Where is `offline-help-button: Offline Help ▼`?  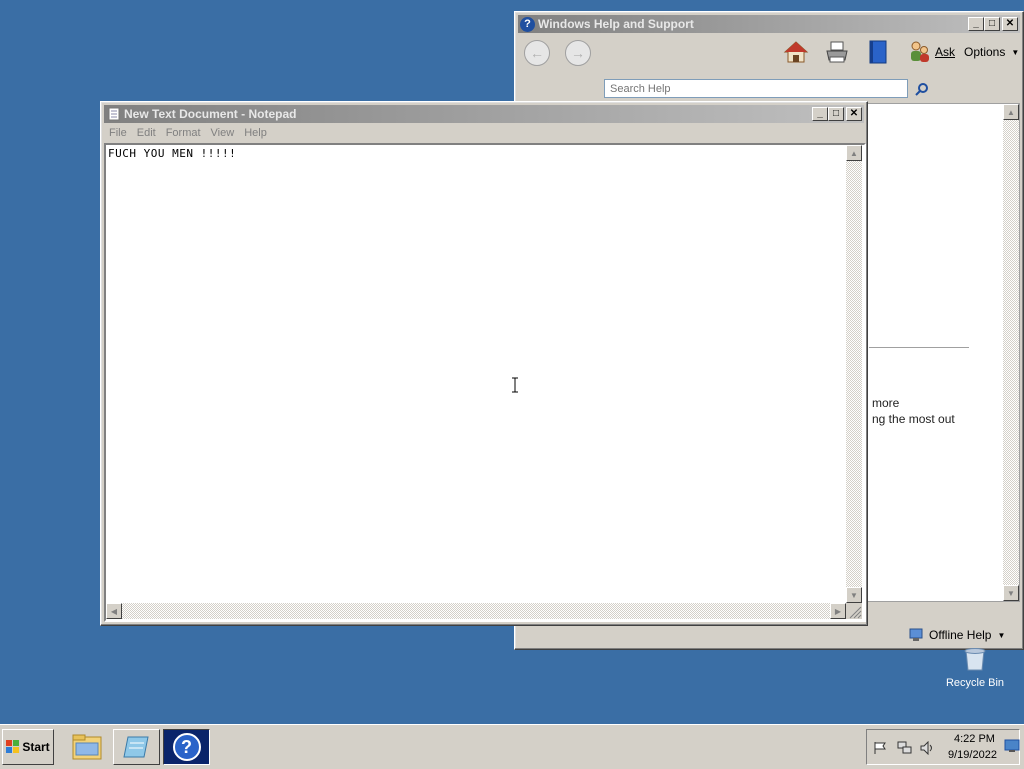
offline-help-button: Offline Help ▼ is located at coordinates (957, 635).